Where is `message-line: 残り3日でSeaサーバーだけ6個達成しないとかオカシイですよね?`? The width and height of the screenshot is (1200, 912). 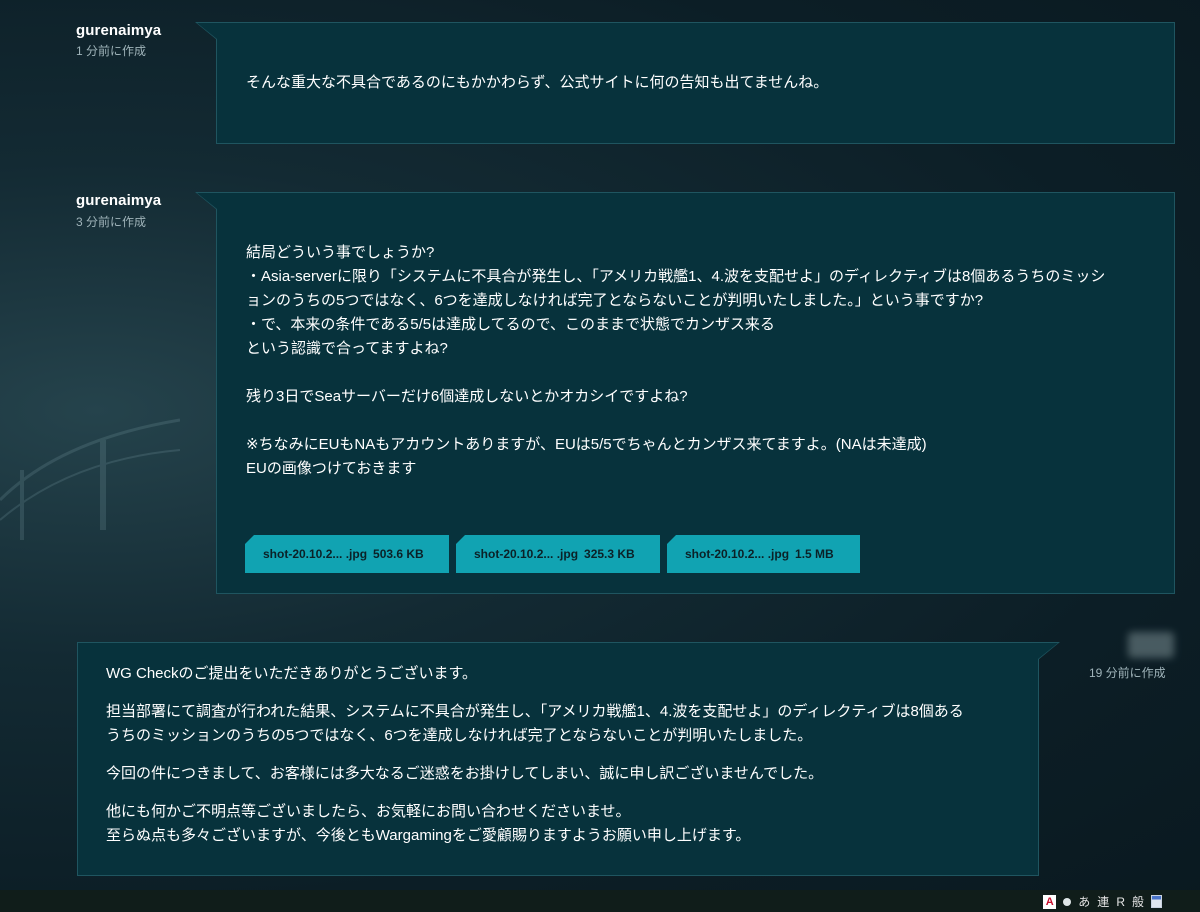 message-line: 残り3日でSeaサーバーだけ6個達成しないとかオカシイですよね? is located at coordinates (467, 396).